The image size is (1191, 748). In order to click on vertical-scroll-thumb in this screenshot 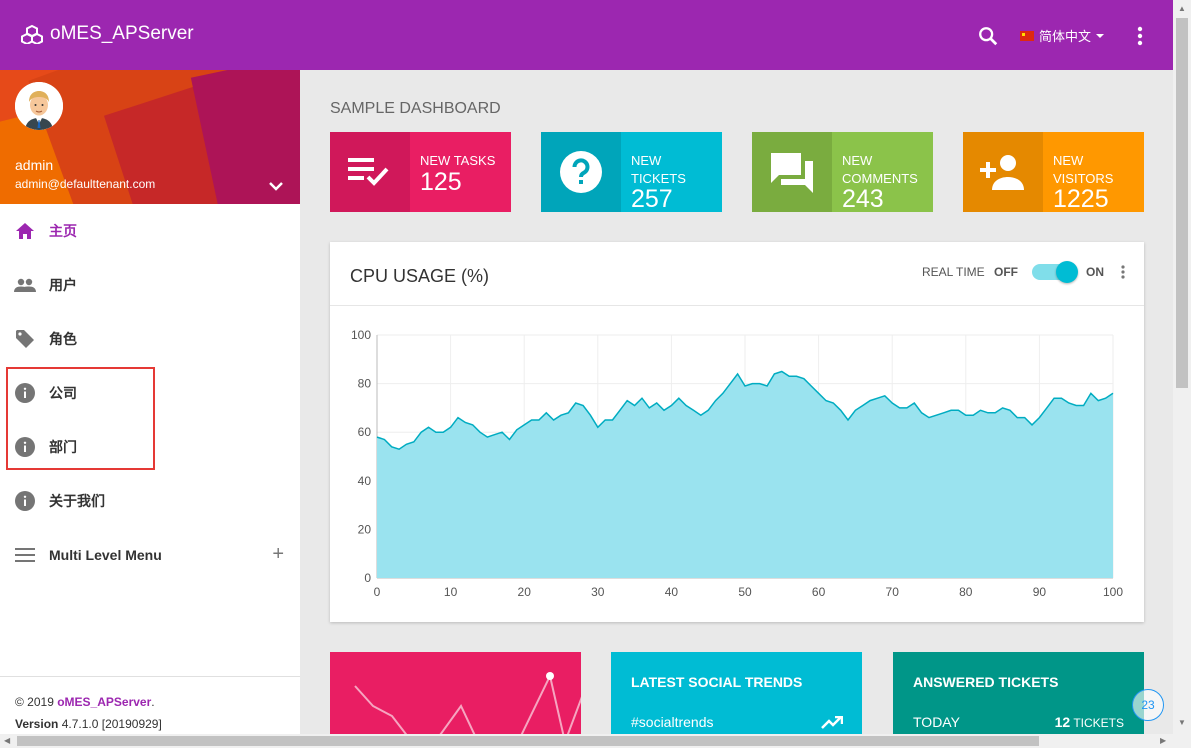, I will do `click(1182, 203)`.